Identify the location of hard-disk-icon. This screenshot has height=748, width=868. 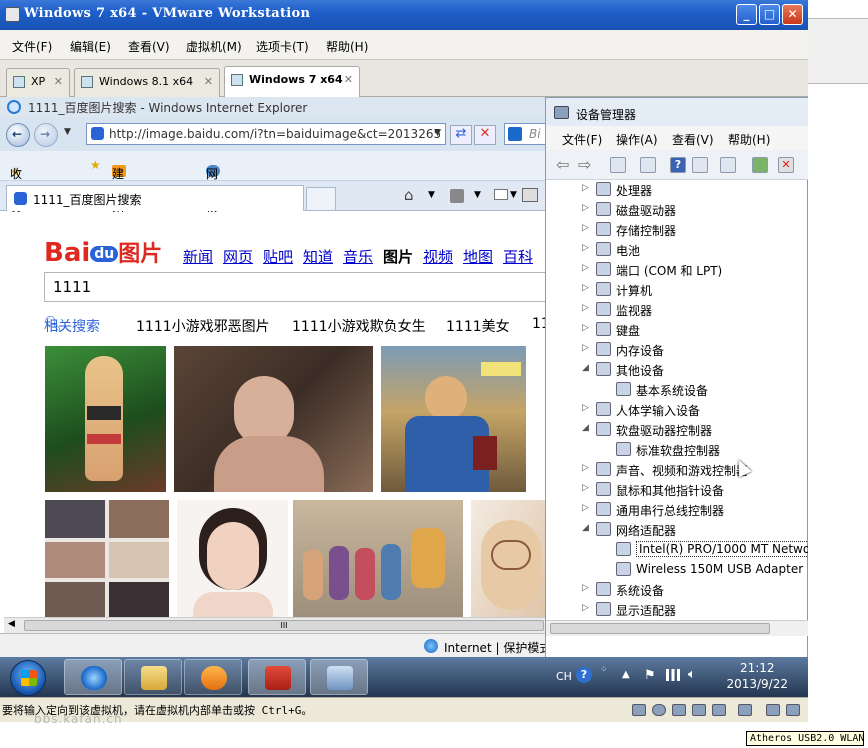
(639, 710).